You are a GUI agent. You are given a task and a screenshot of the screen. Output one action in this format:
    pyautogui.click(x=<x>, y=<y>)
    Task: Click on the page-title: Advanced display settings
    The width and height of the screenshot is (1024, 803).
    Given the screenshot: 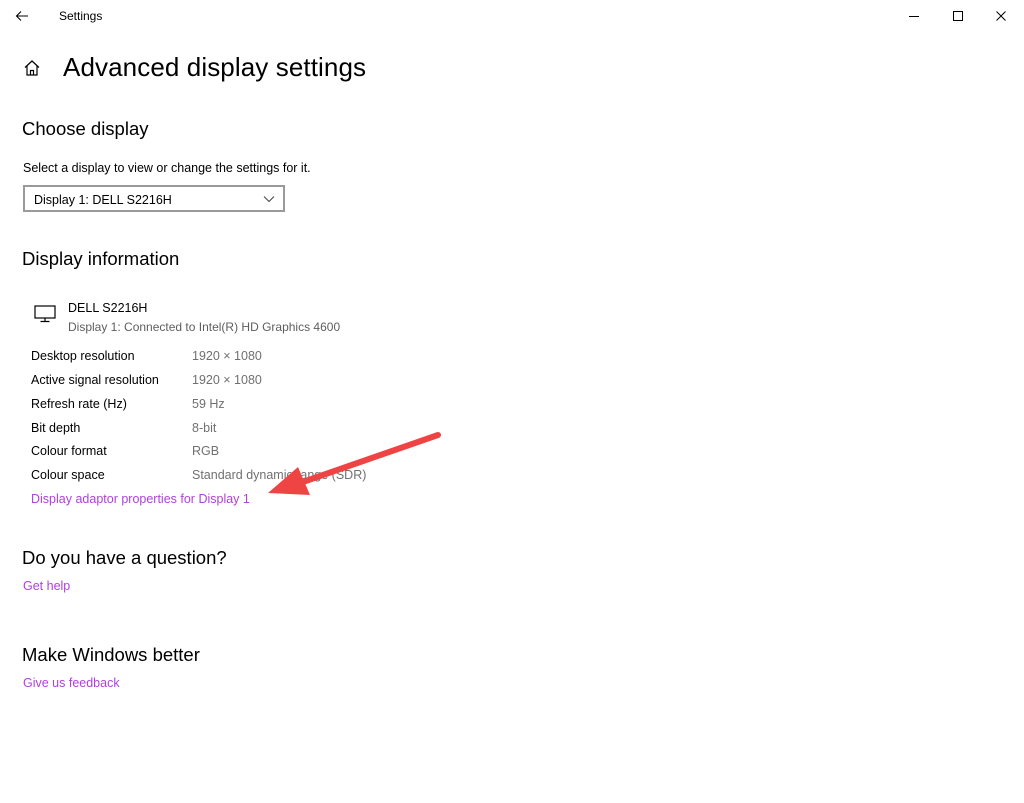 What is the action you would take?
    pyautogui.click(x=215, y=67)
    